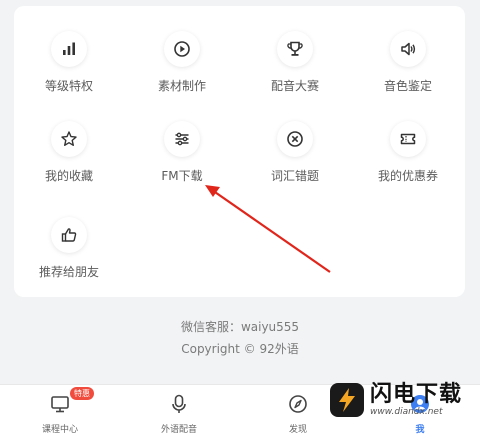  Describe the element at coordinates (408, 139) in the screenshot. I see `ticket-icon` at that location.